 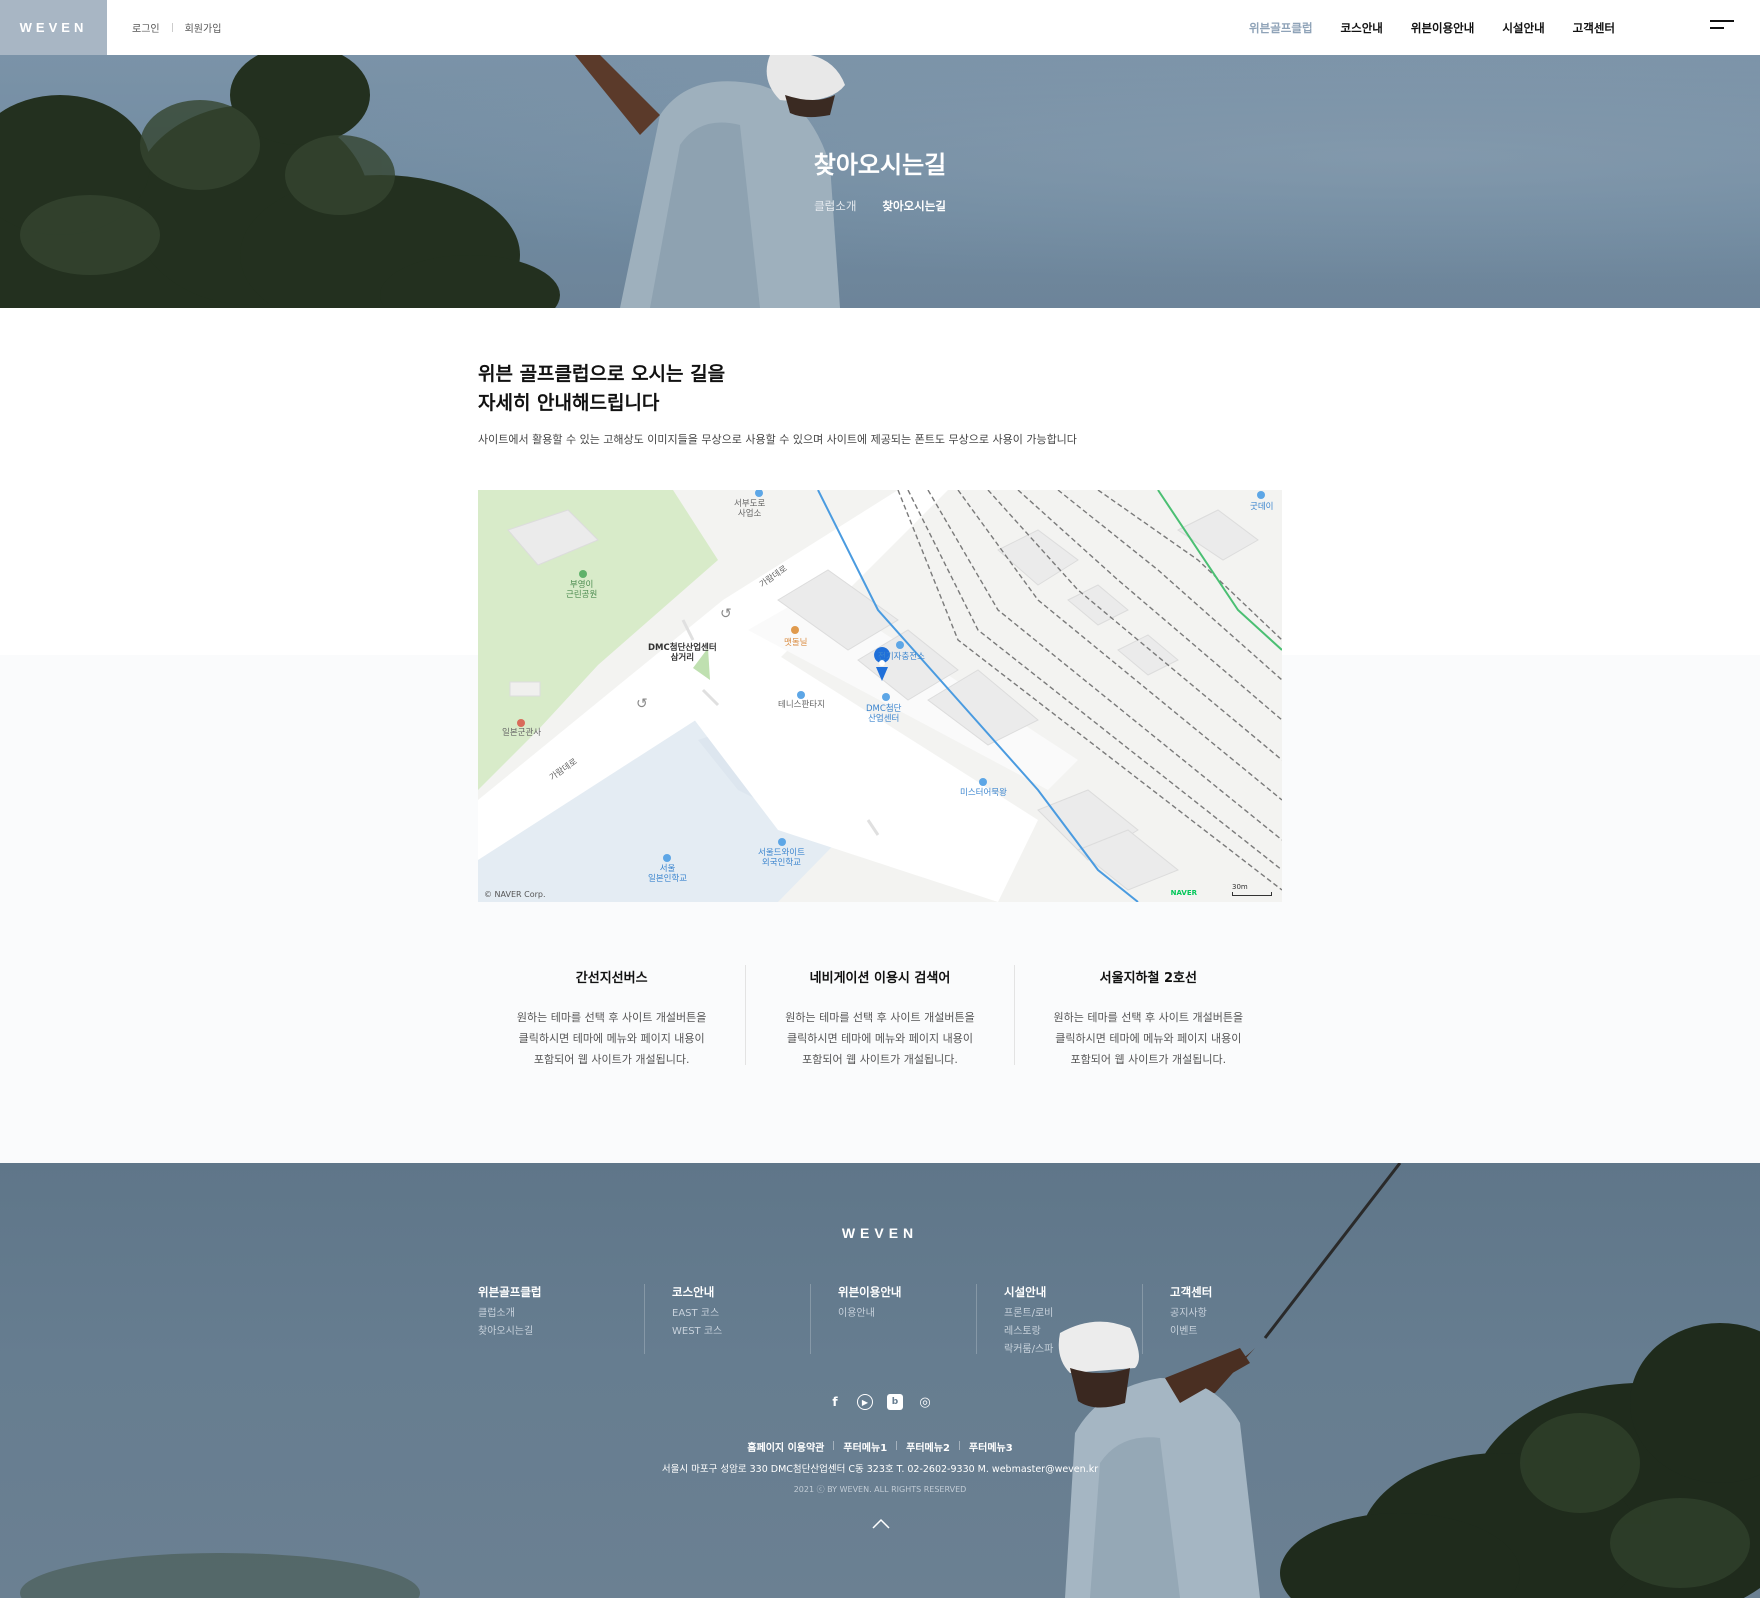 What do you see at coordinates (901, 657) in the screenshot?
I see `map-label-charger: 전기자충전소` at bounding box center [901, 657].